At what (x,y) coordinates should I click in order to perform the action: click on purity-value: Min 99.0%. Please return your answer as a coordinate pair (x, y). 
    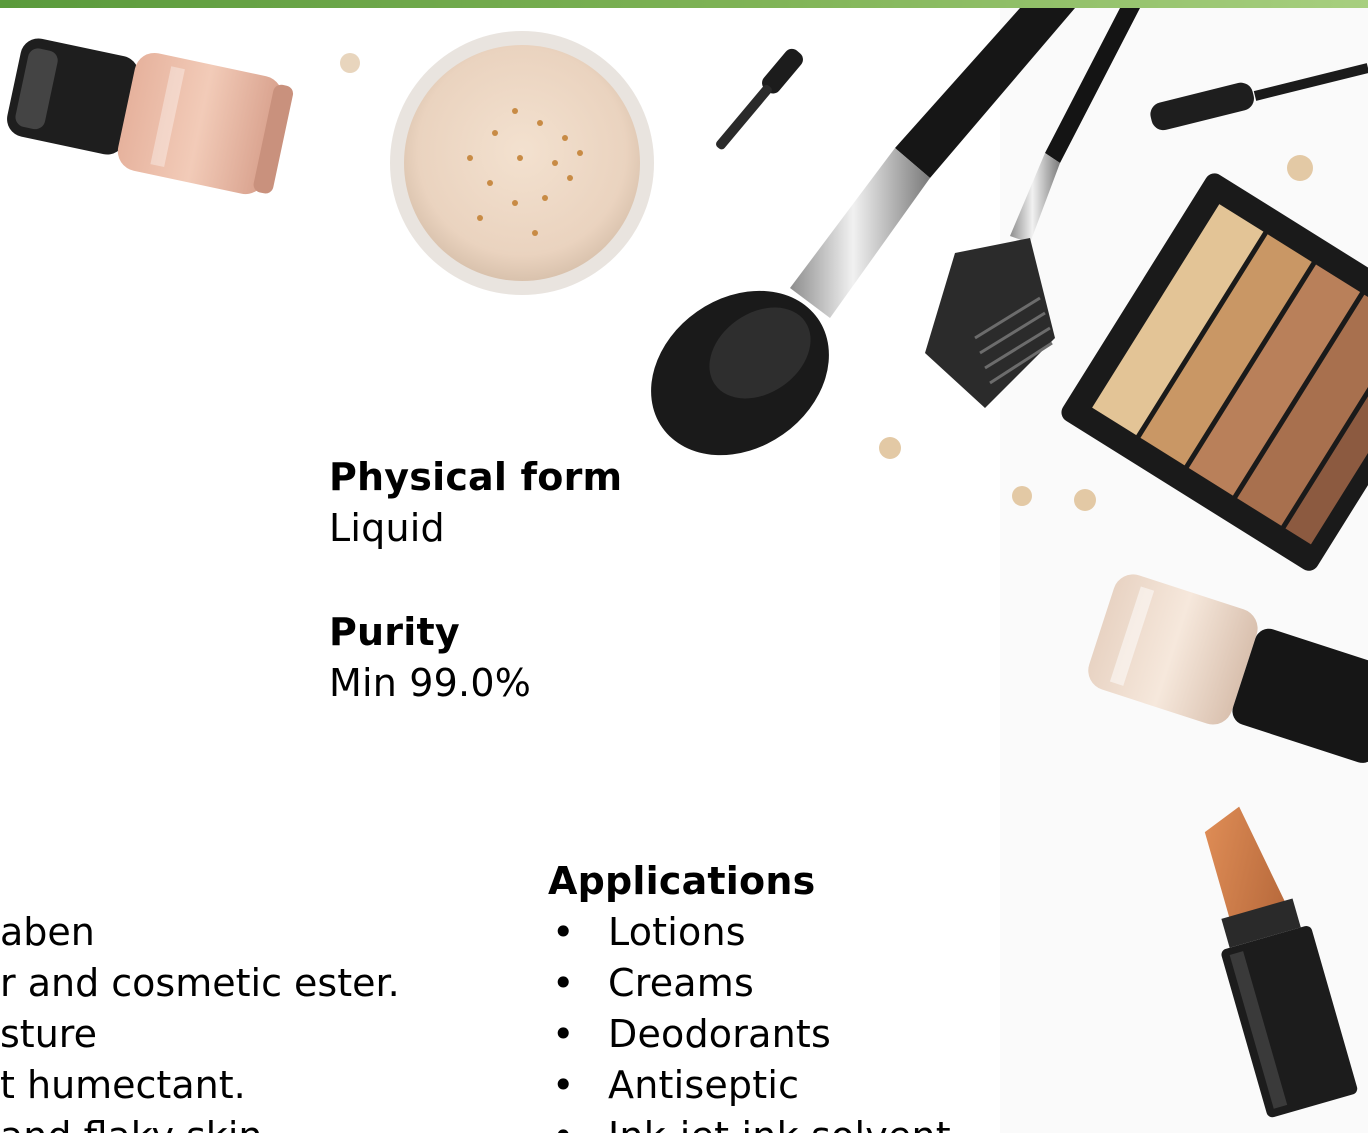
    Looking at the image, I should click on (430, 683).